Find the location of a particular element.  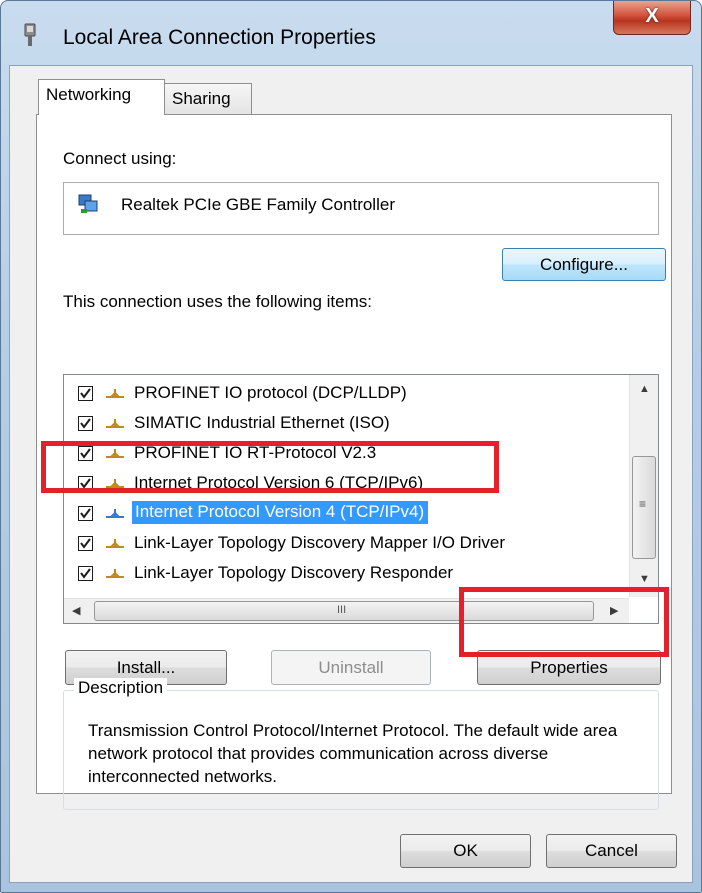

title-bar: Local Area Connection Properties X is located at coordinates (351, 33).